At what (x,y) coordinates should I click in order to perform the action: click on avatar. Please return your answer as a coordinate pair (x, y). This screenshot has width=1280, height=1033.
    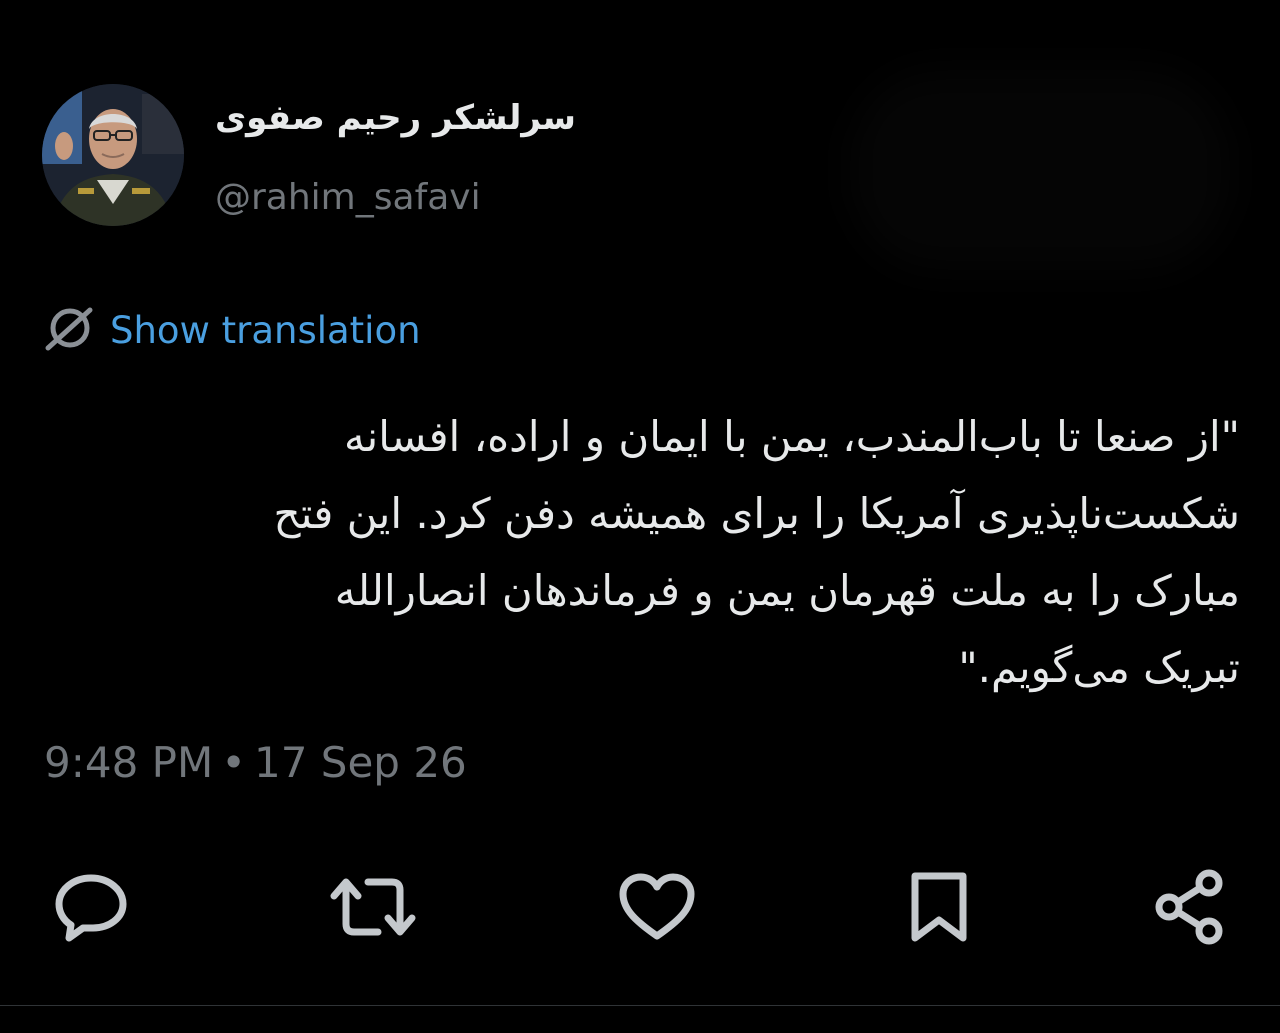
    Looking at the image, I should click on (113, 155).